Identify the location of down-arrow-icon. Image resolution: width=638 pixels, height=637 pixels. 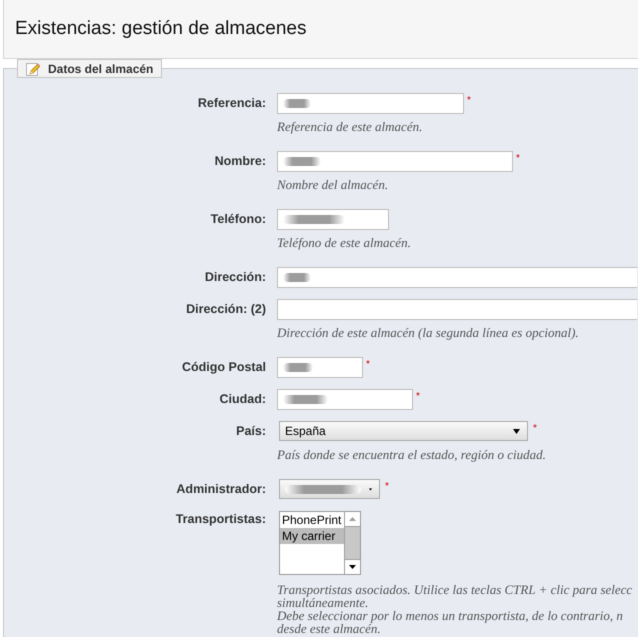
(352, 567).